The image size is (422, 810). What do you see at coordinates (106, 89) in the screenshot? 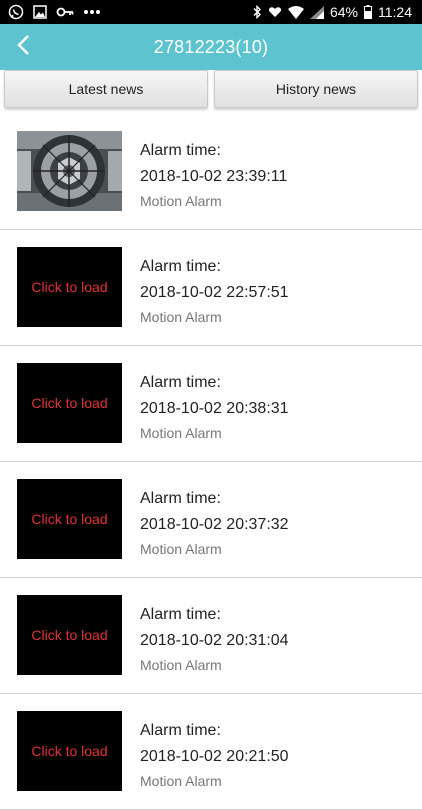
I see `tab-latest-news: Latest news` at bounding box center [106, 89].